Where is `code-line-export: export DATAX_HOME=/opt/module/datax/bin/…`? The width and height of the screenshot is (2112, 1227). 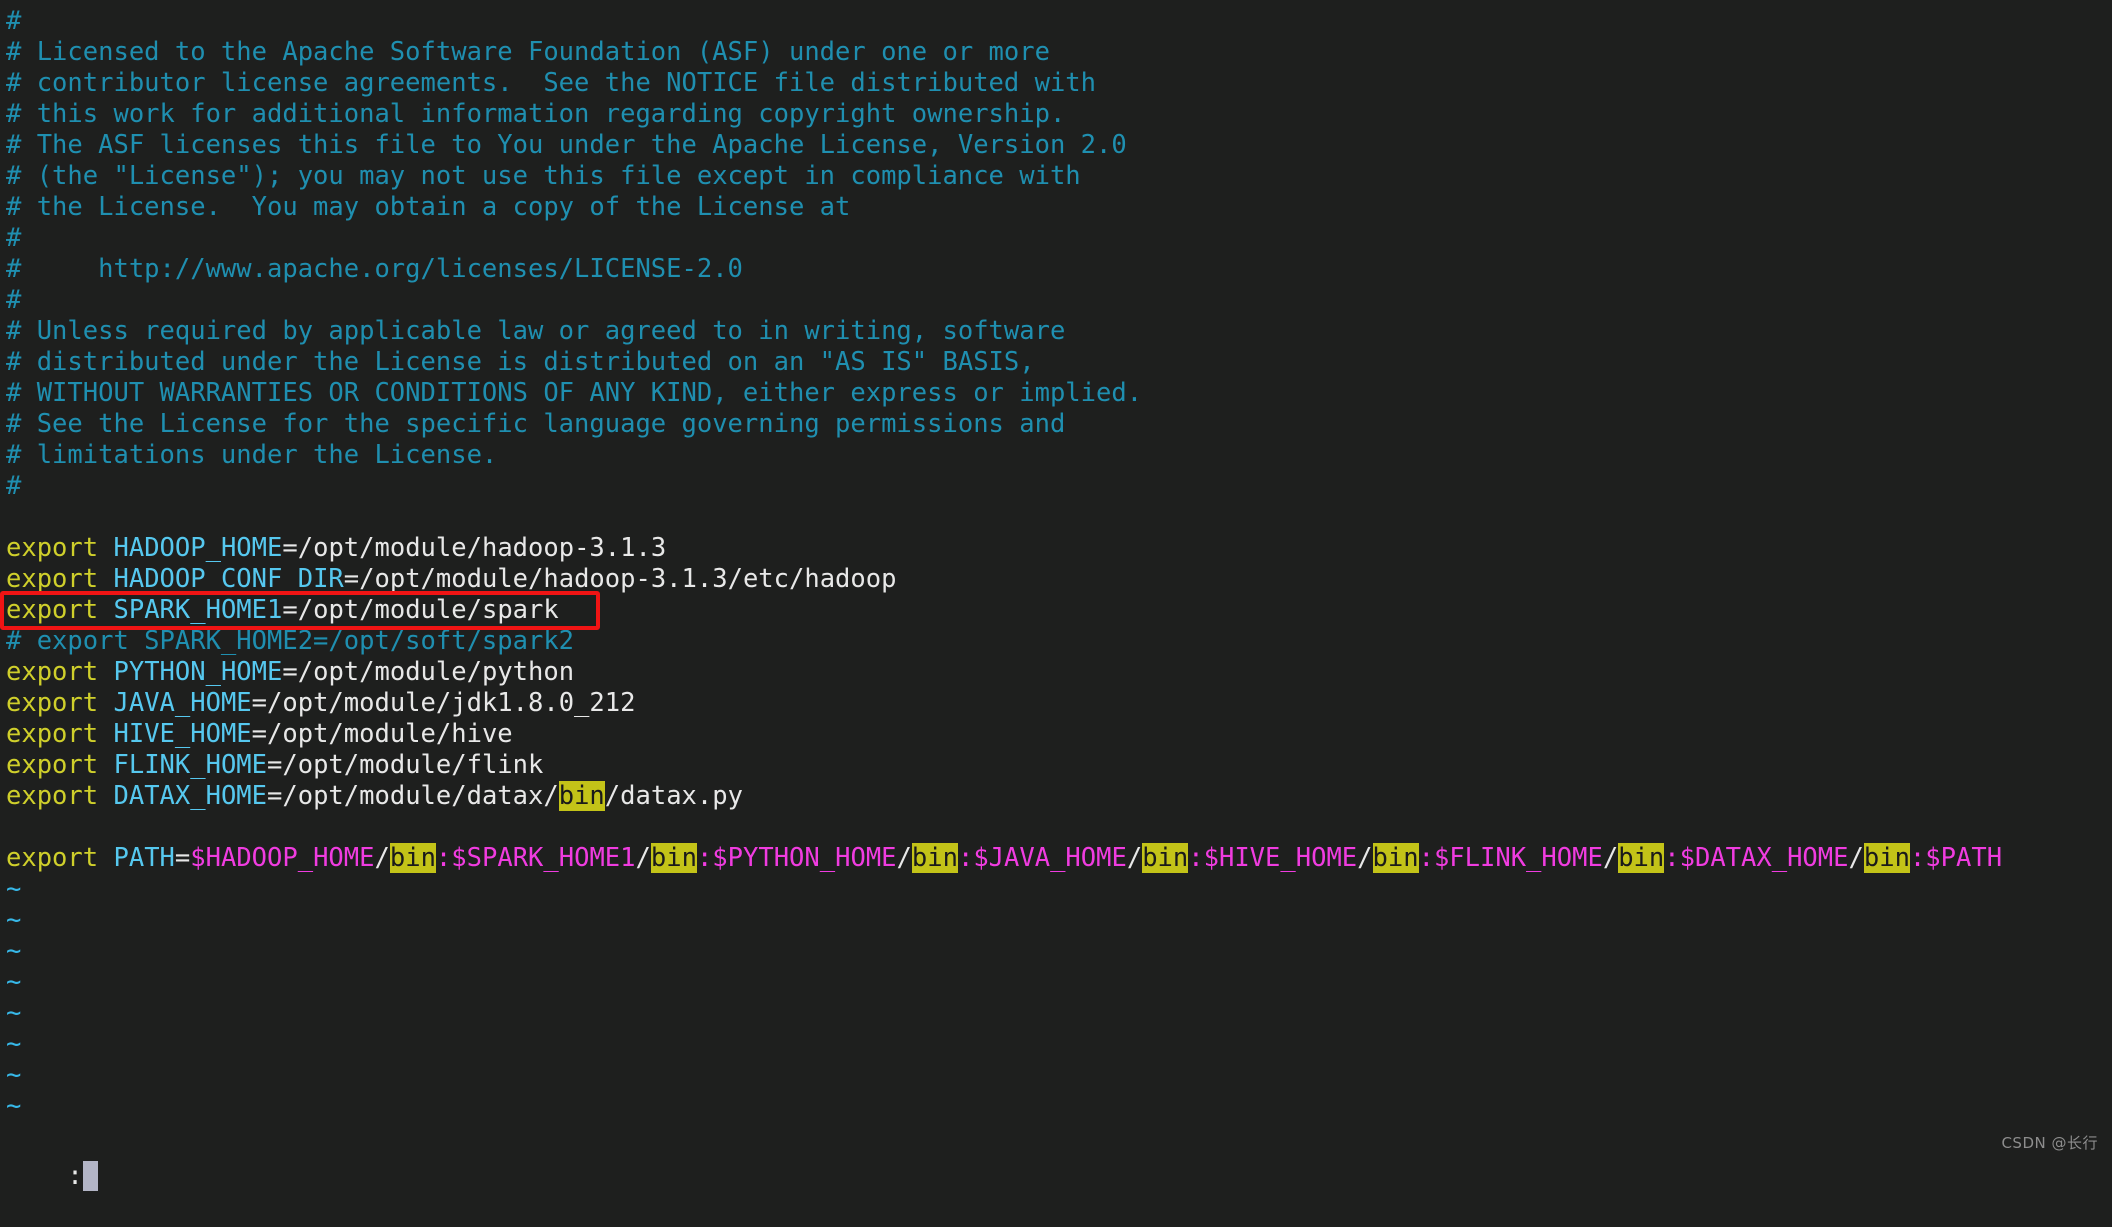
code-line-export: export DATAX_HOME=/opt/module/datax/bin/… is located at coordinates (1056, 796).